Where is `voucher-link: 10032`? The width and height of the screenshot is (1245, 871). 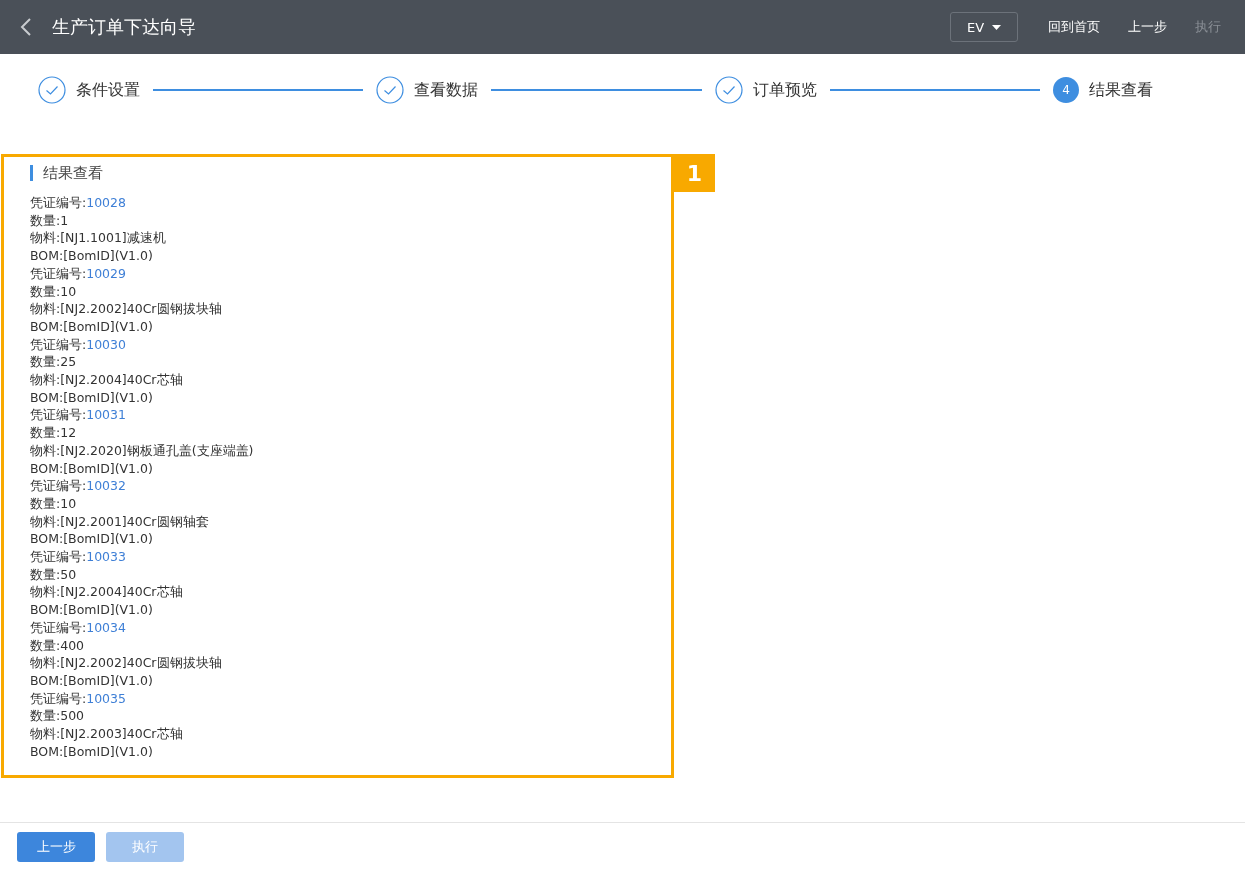
voucher-link: 10032 is located at coordinates (106, 486).